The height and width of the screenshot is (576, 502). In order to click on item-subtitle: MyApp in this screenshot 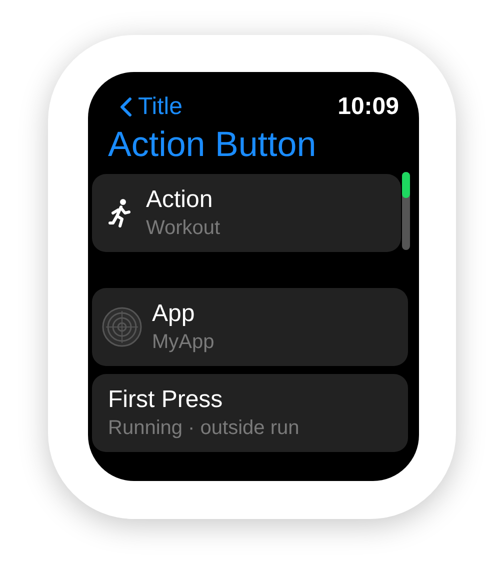, I will do `click(183, 342)`.